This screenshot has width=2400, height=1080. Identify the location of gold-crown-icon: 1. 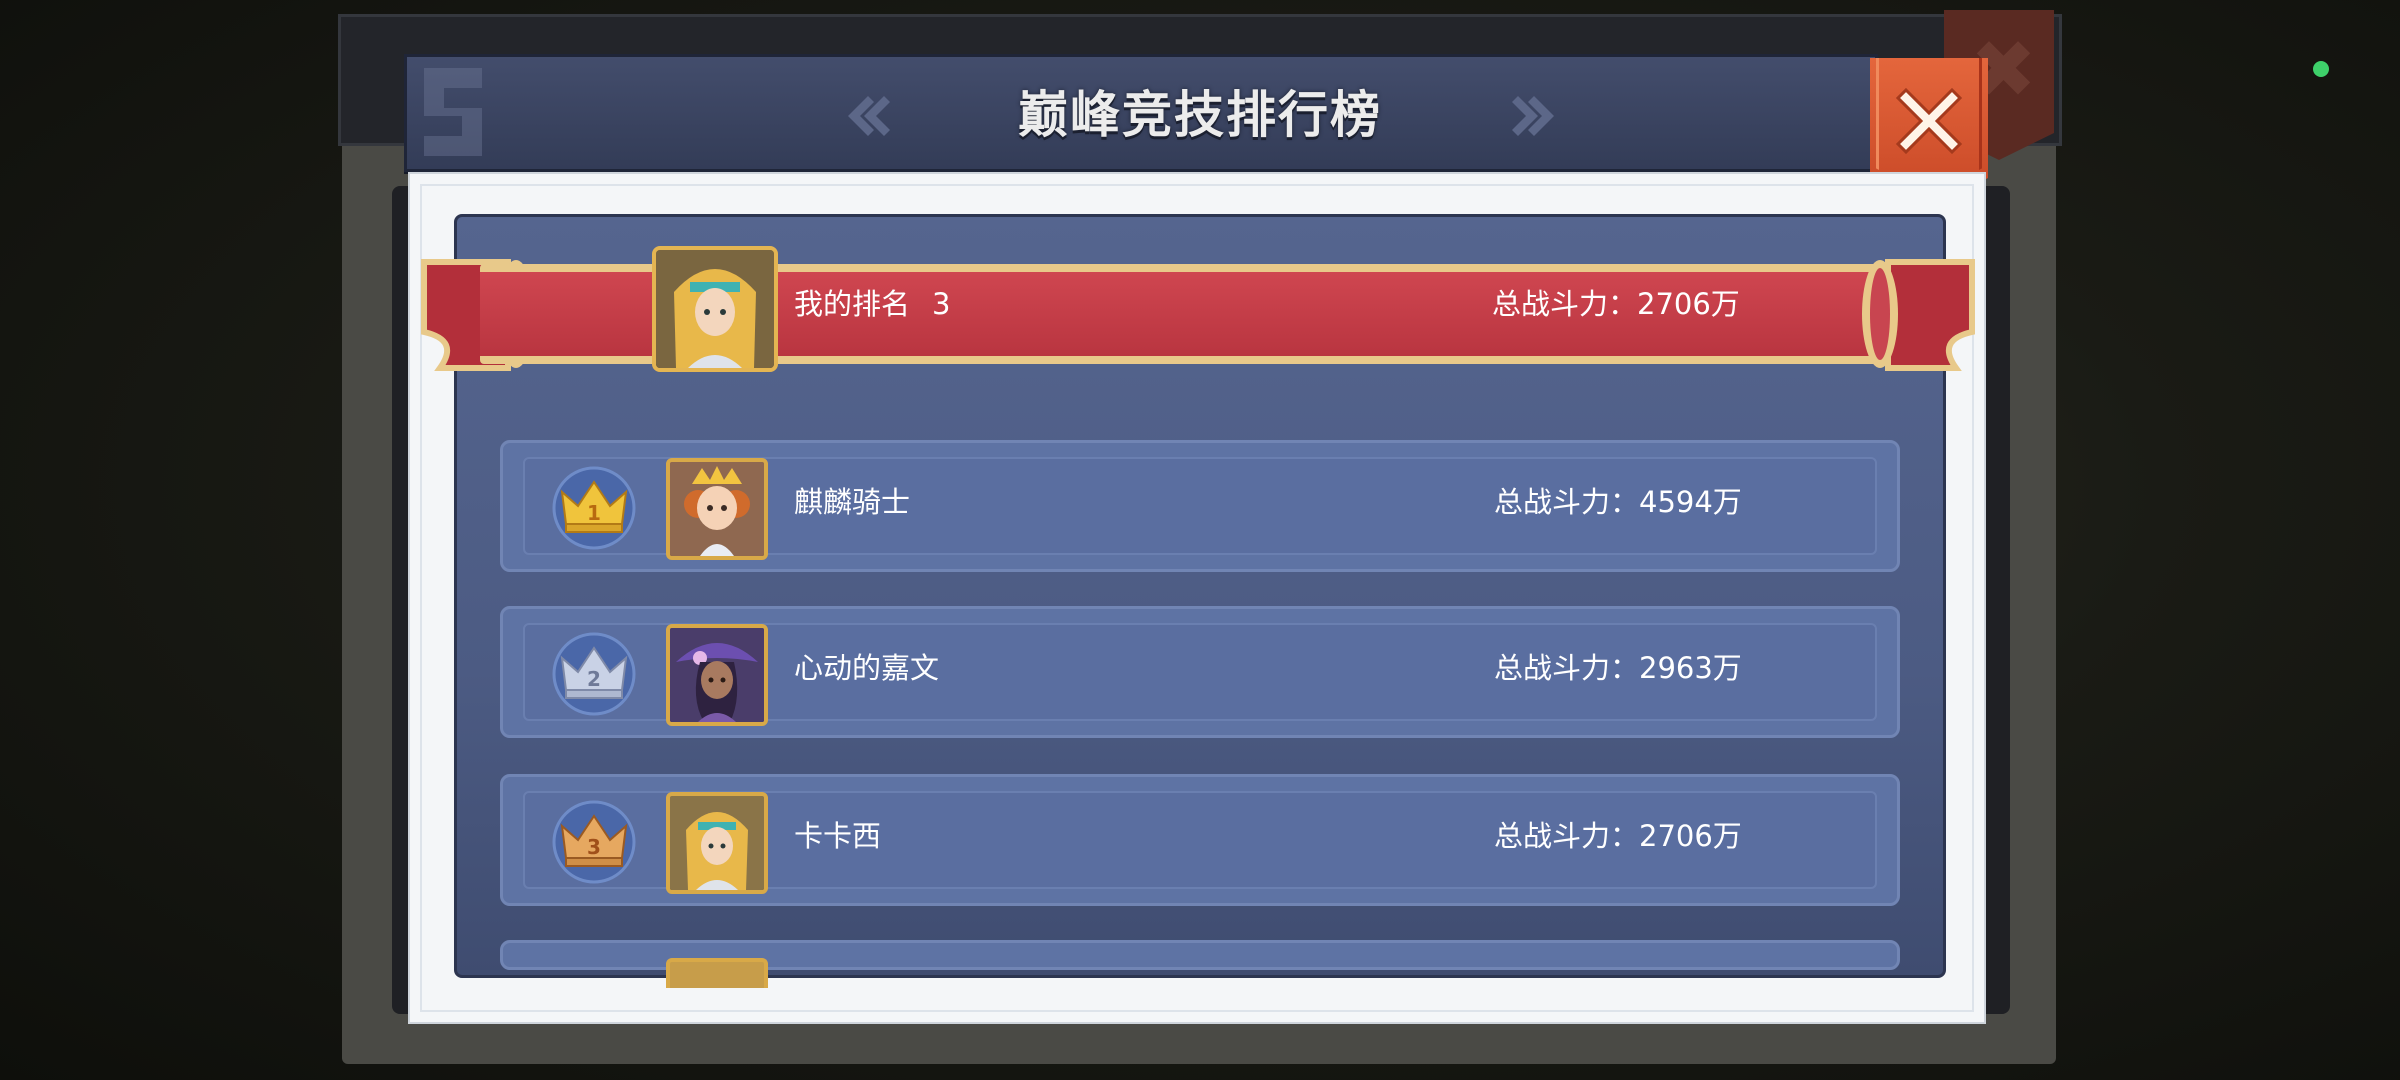
(594, 508).